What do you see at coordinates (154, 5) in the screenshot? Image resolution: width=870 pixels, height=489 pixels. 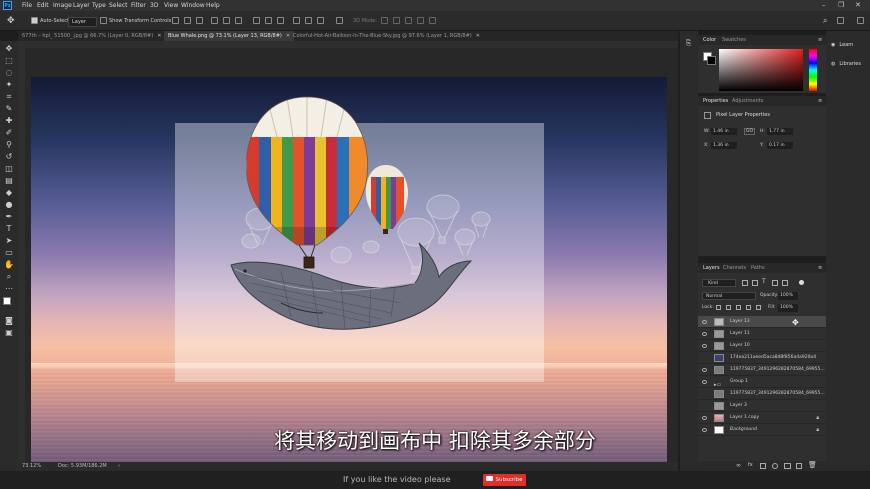 I see `menu-3d: 3D` at bounding box center [154, 5].